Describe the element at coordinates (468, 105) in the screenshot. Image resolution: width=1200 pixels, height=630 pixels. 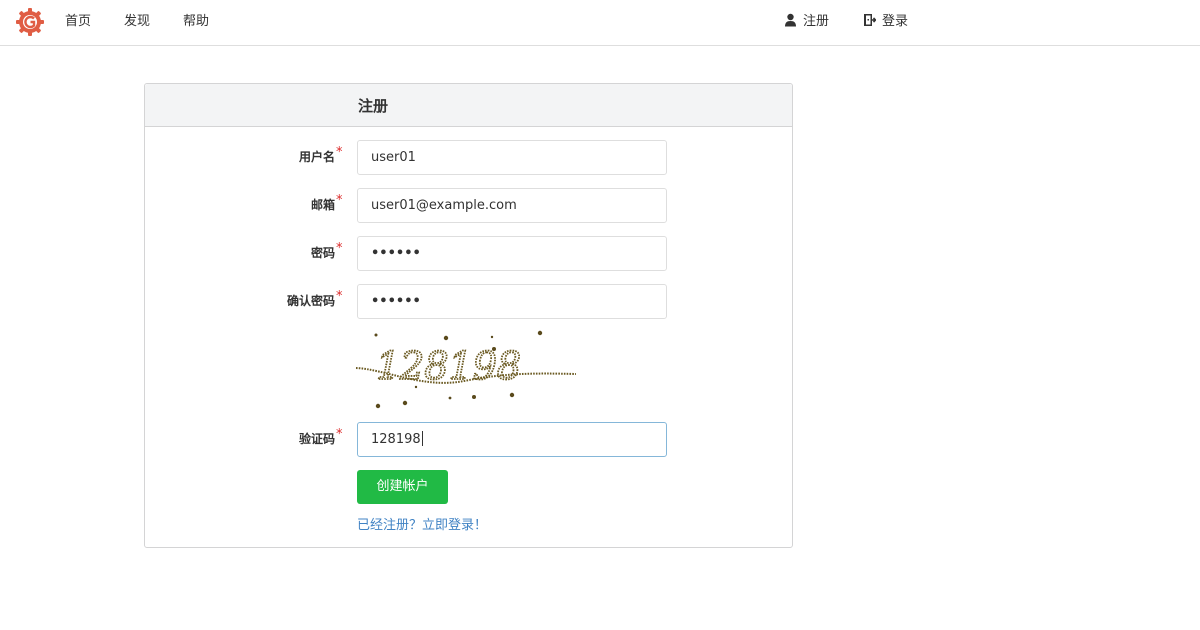
I see `register-form-header: 注册` at that location.